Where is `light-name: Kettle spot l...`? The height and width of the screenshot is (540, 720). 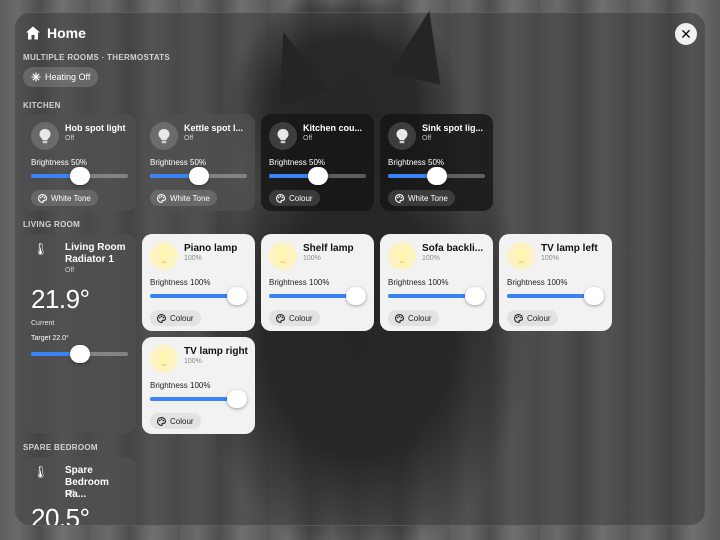 light-name: Kettle spot l... is located at coordinates (214, 128).